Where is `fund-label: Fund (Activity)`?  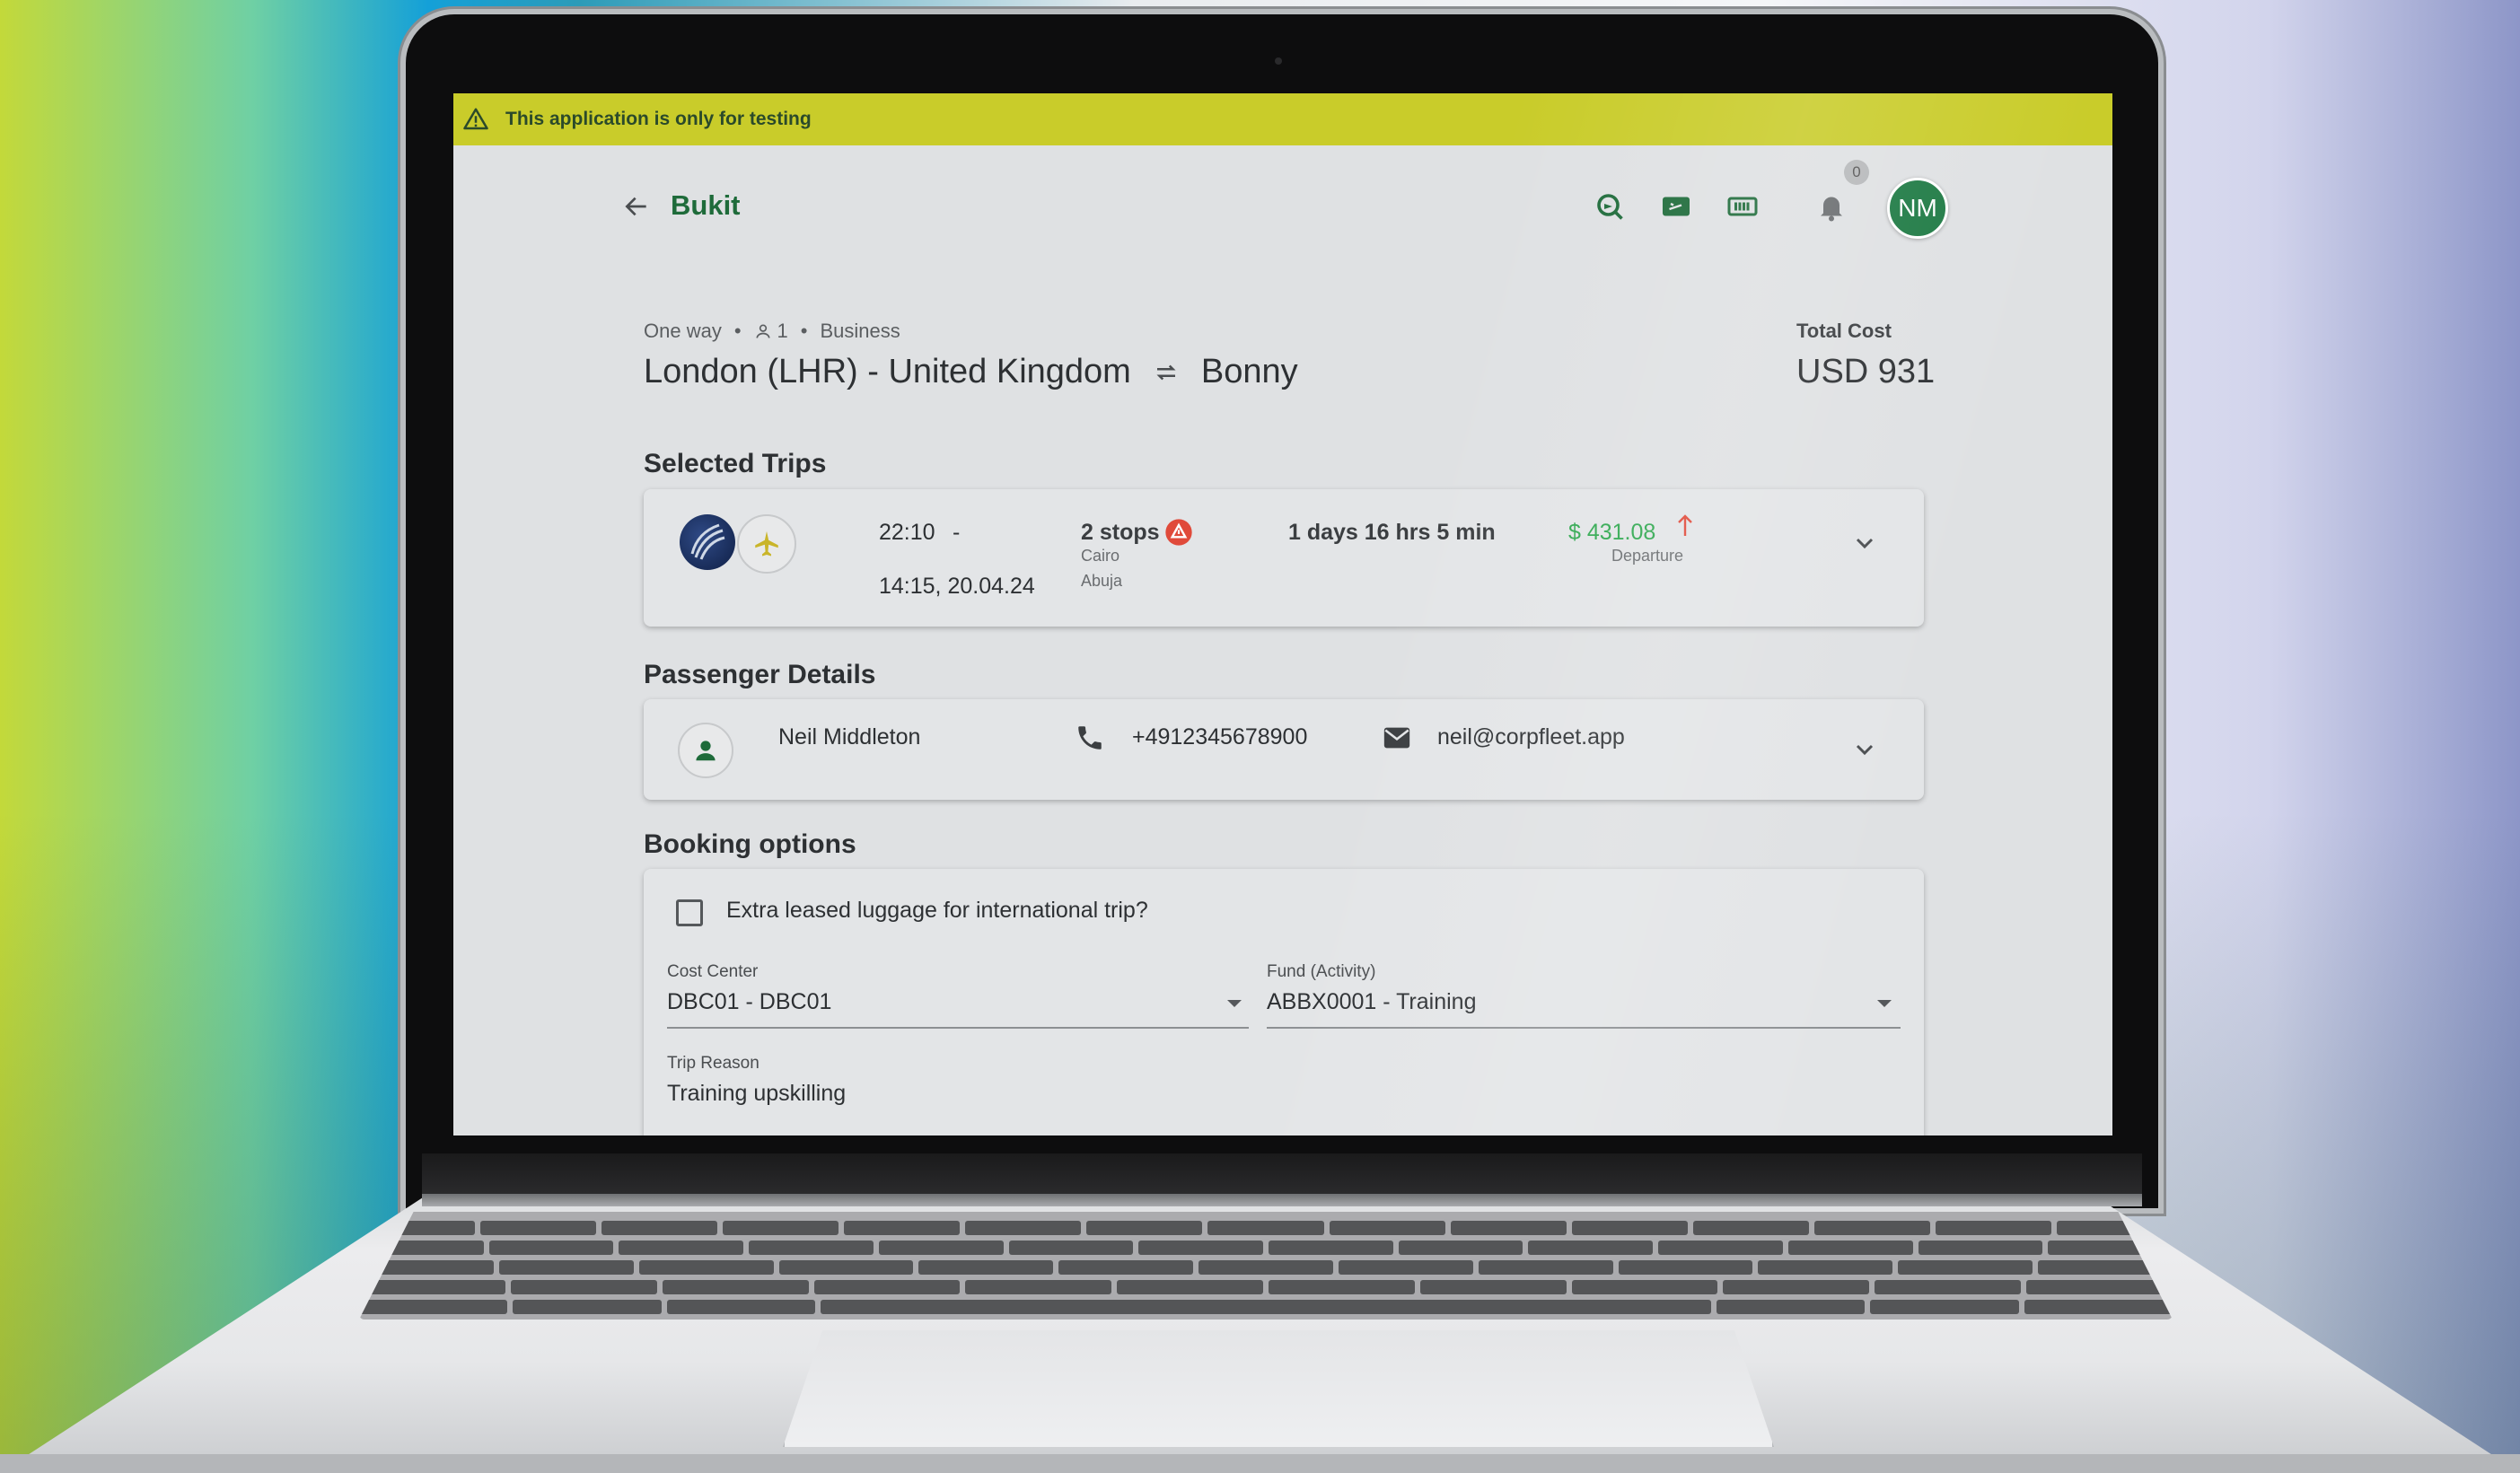
fund-label: Fund (Activity) is located at coordinates (1321, 971).